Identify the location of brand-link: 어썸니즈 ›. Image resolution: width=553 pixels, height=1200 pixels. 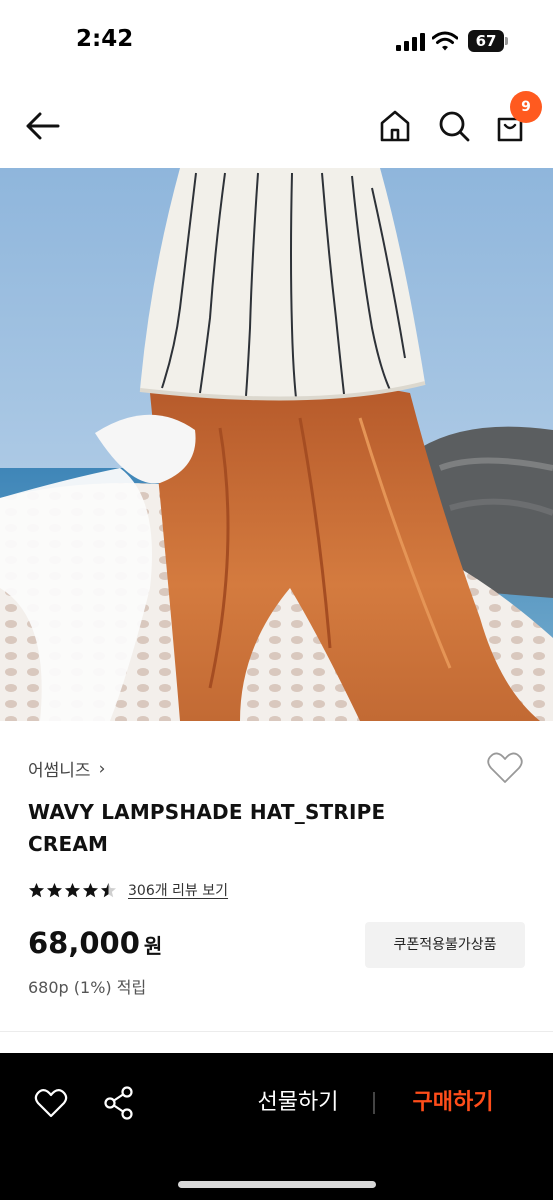
(67, 769).